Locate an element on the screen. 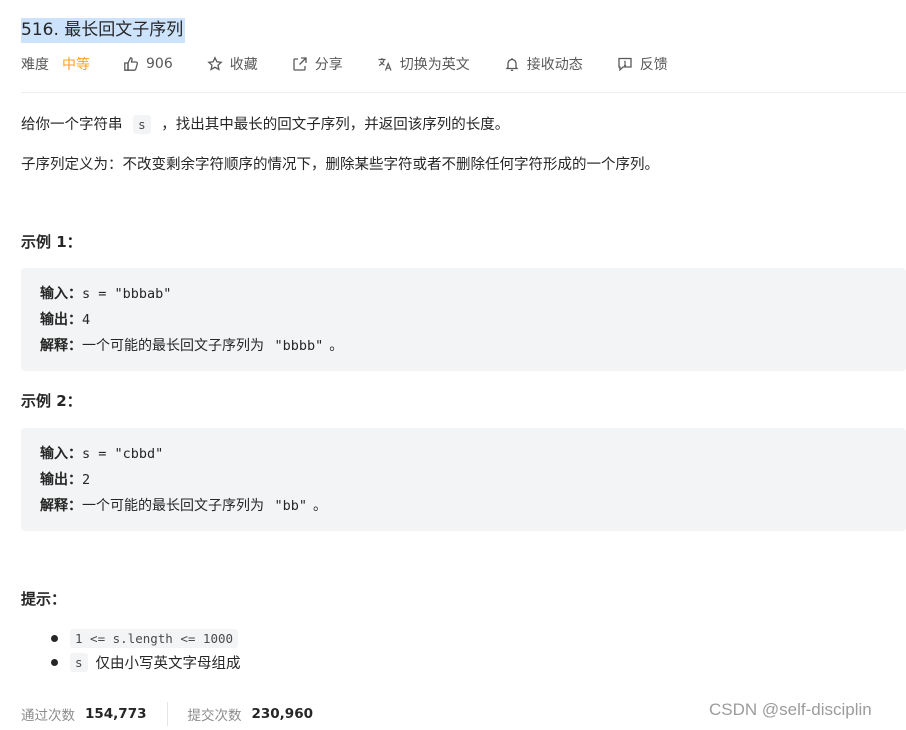 Image resolution: width=906 pixels, height=730 pixels. favorite-button: 收藏 is located at coordinates (232, 64).